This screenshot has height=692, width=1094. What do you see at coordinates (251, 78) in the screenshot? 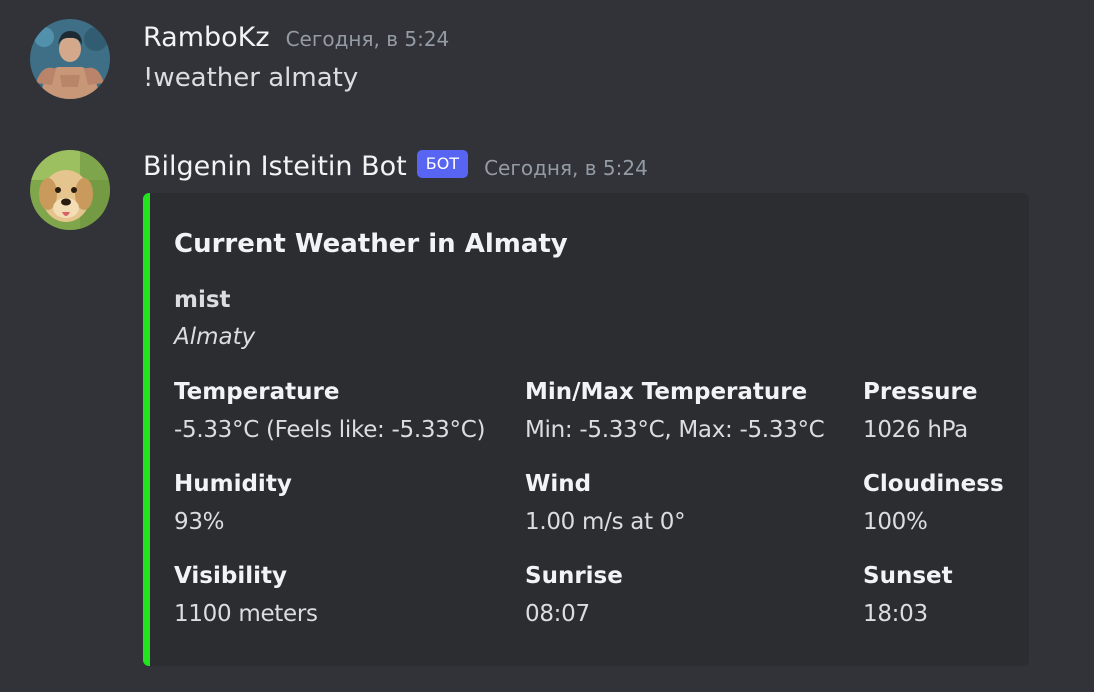
I see `message-content: !weather almaty` at bounding box center [251, 78].